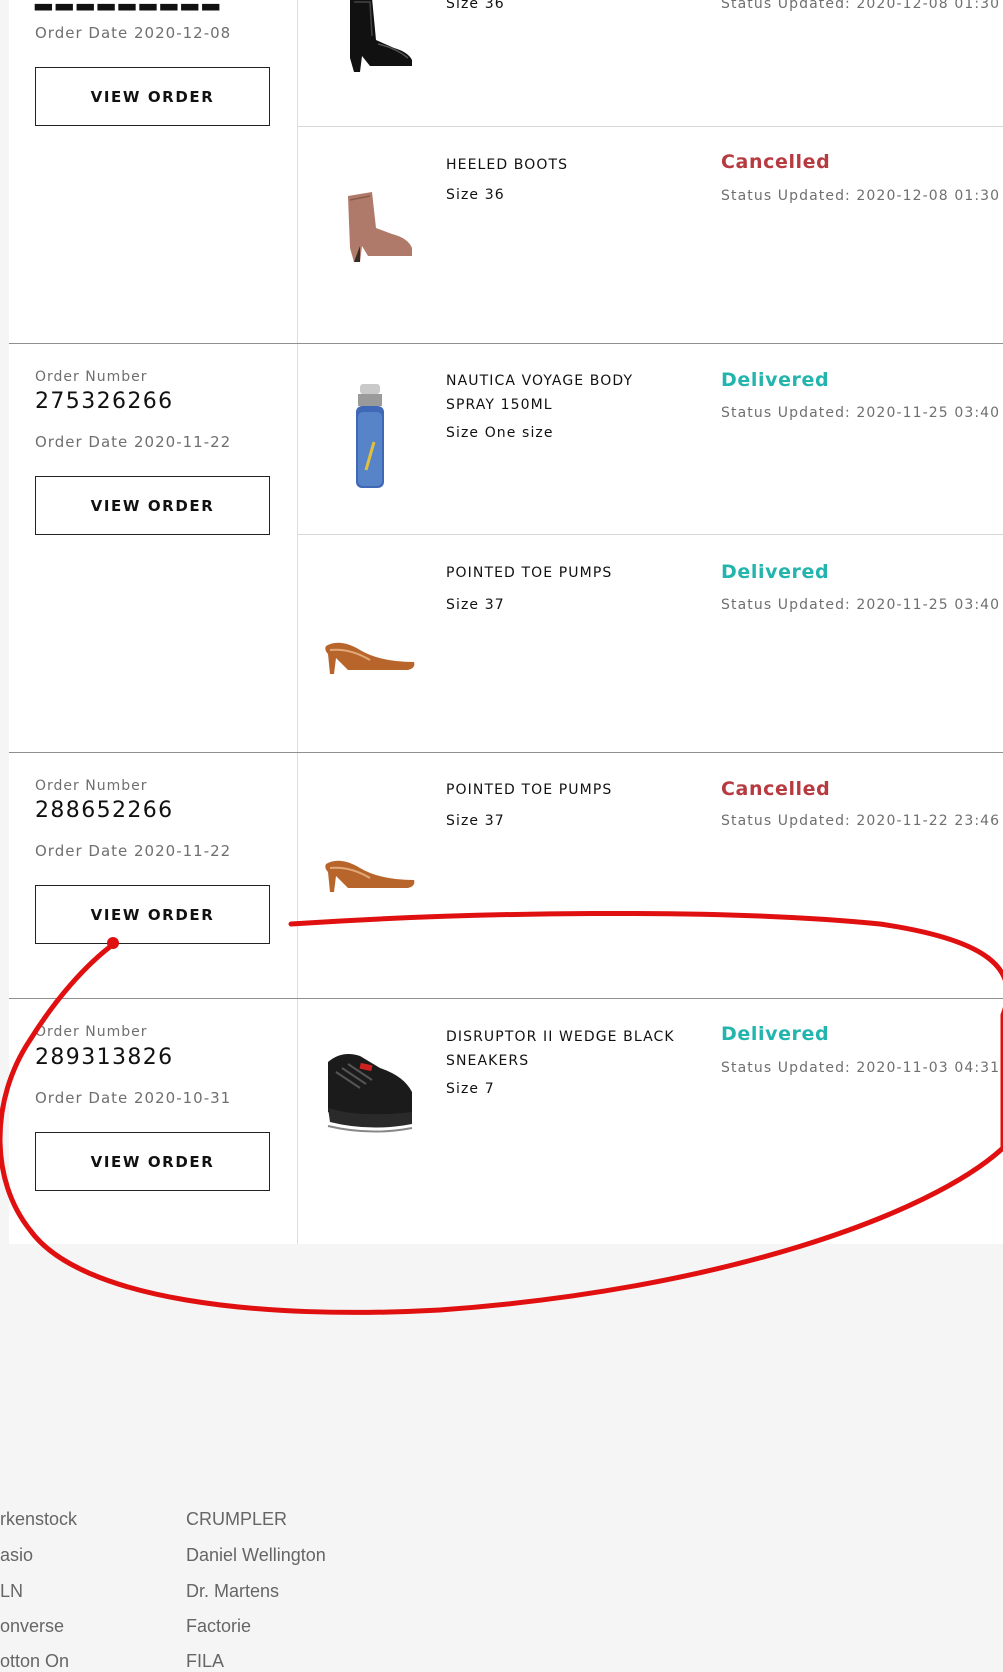 The width and height of the screenshot is (1003, 1672). Describe the element at coordinates (104, 401) in the screenshot. I see `order-number: 275326266` at that location.